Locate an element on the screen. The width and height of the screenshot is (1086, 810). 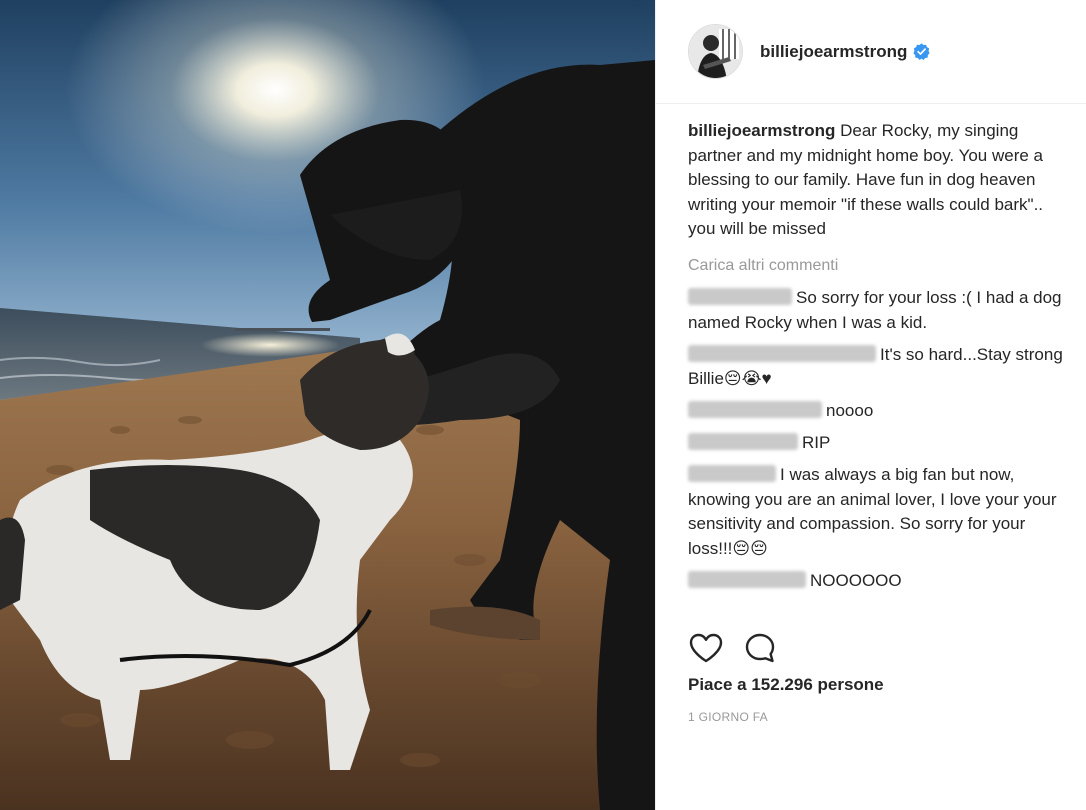
avatar is located at coordinates (715, 51).